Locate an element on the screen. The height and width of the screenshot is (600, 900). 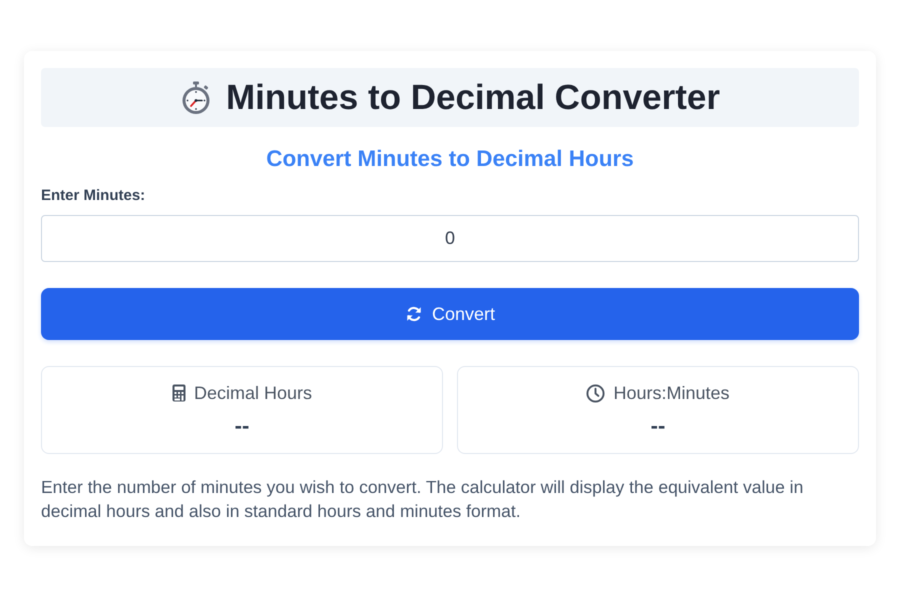
subtitle: Convert Minutes to Decimal Hours is located at coordinates (450, 159).